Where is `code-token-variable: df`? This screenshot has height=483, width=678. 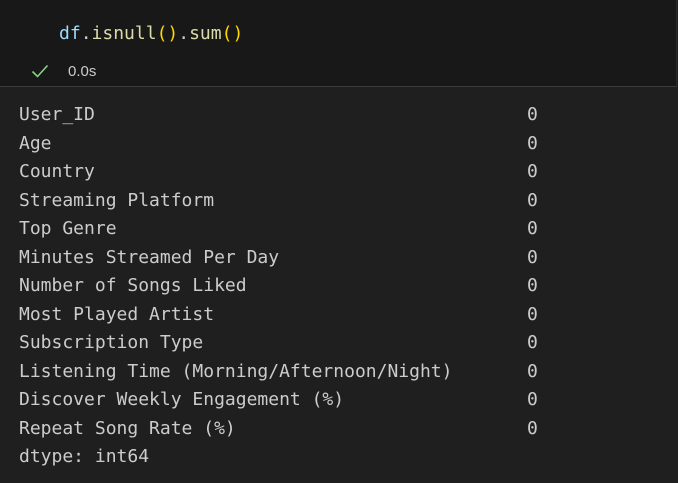
code-token-variable: df is located at coordinates (70, 33).